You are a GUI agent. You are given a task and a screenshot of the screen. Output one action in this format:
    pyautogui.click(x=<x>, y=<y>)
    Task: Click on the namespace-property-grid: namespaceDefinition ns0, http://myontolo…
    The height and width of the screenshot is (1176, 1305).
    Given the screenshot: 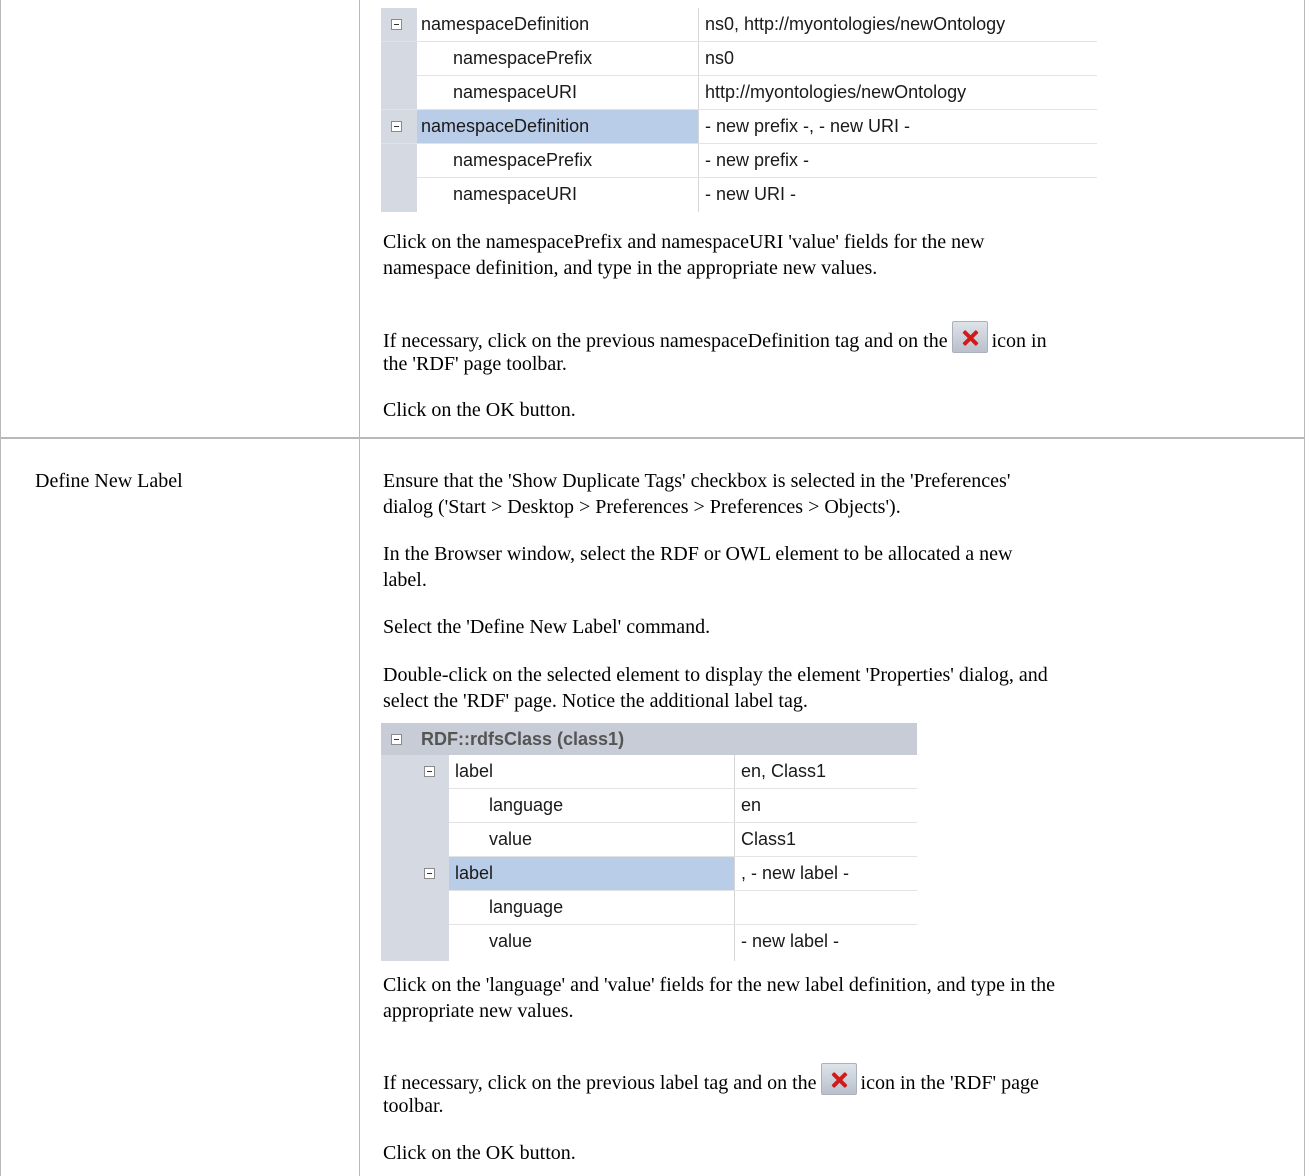 What is the action you would take?
    pyautogui.click(x=739, y=110)
    